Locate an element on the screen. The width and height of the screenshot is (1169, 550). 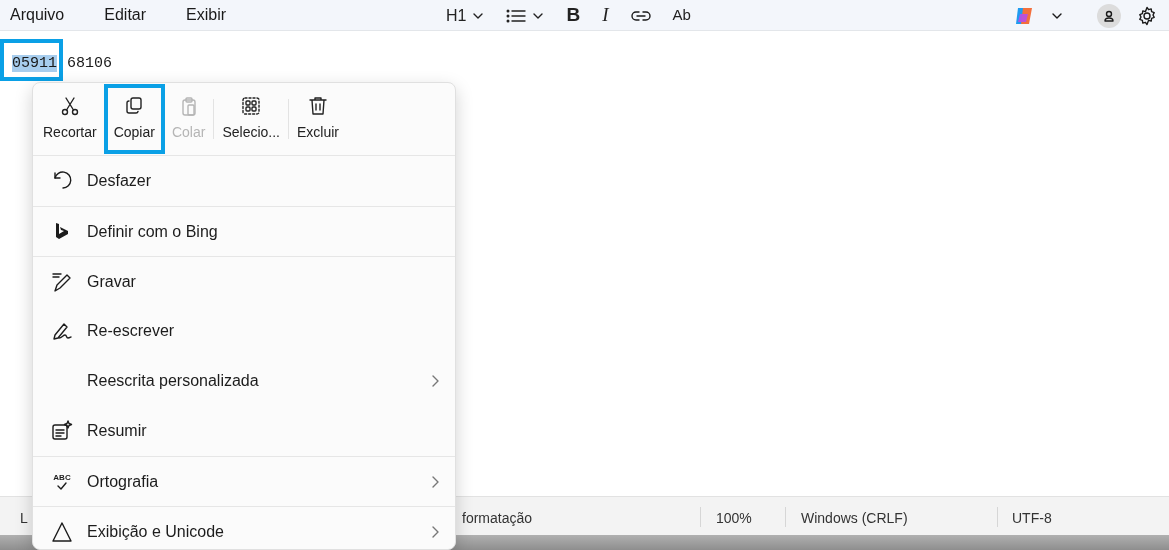
action-button: Excluir is located at coordinates (318, 119).